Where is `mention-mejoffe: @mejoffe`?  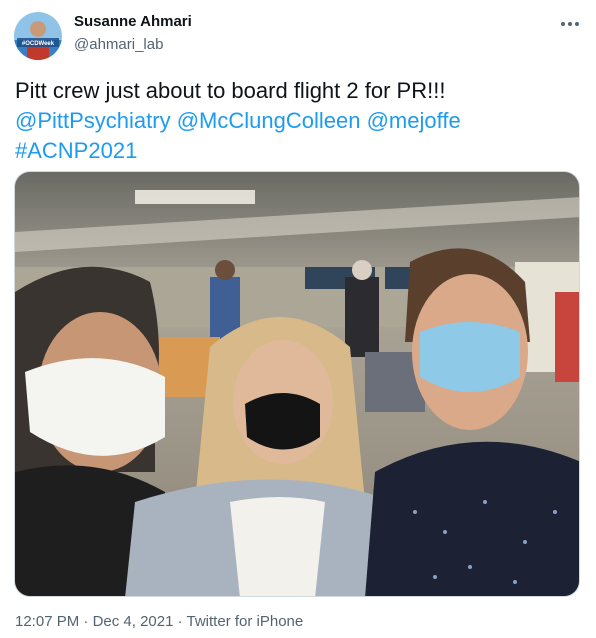
mention-mejoffe: @mejoffe is located at coordinates (414, 120).